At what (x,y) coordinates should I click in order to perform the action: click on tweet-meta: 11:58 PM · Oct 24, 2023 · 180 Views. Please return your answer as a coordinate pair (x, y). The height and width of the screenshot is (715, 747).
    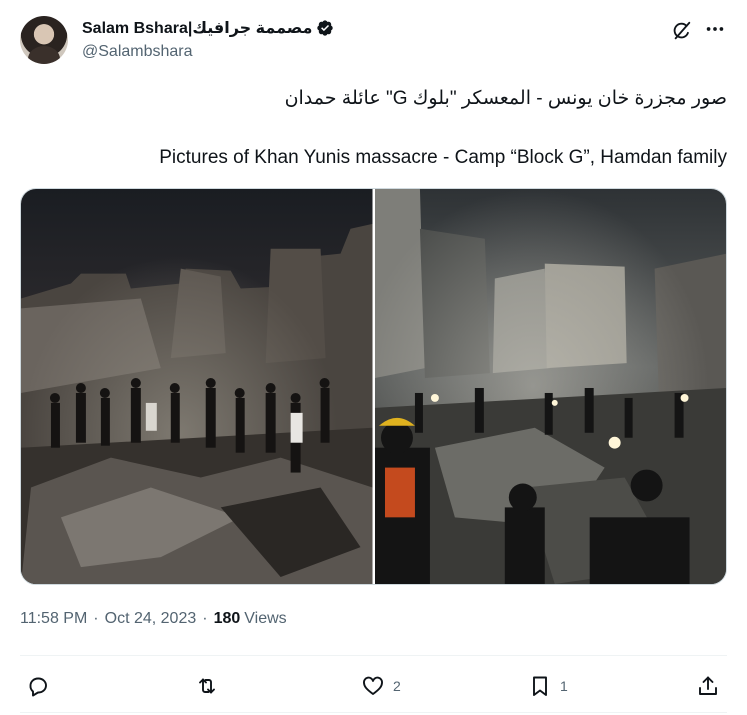
    Looking at the image, I should click on (153, 619).